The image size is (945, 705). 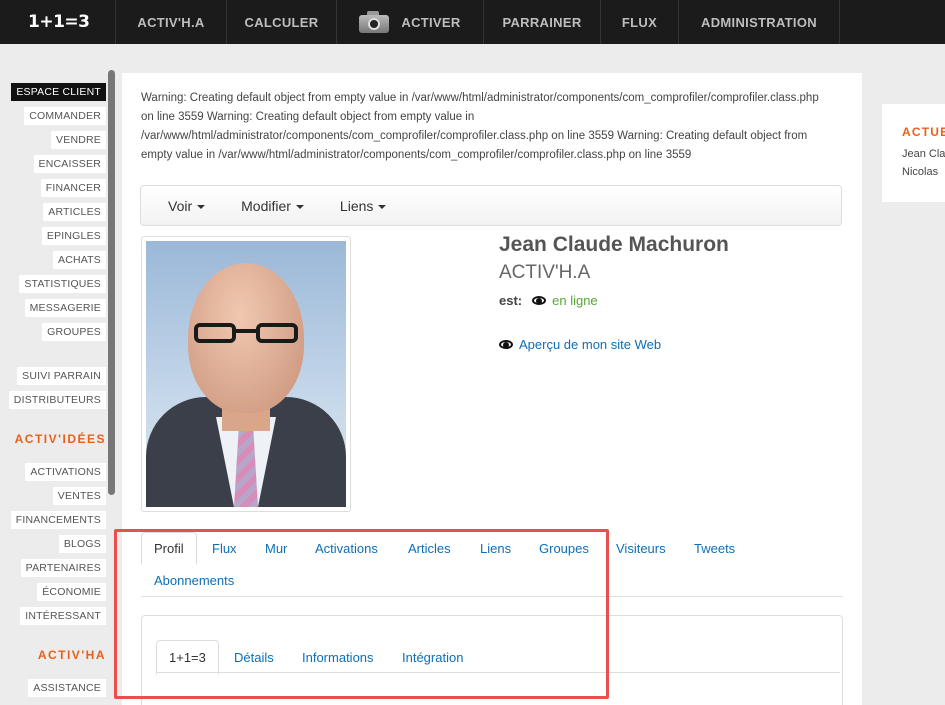 What do you see at coordinates (356, 205) in the screenshot?
I see `liens-label: Liens` at bounding box center [356, 205].